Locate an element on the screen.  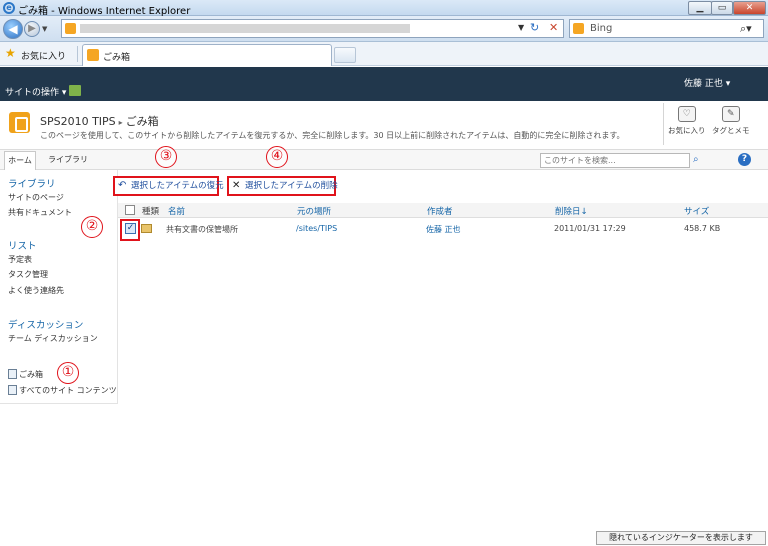
address-dropdown-icon: ▼ is located at coordinates (521, 27).